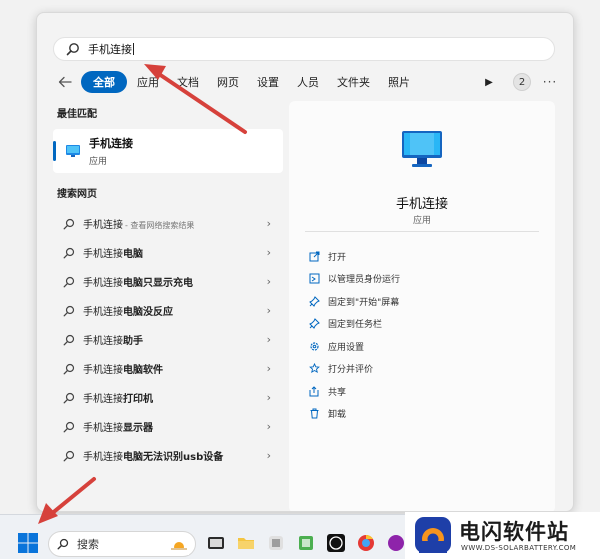 Image resolution: width=600 pixels, height=559 pixels. I want to click on action-pin-to-taskbar: 固定到任务栏, so click(354, 324).